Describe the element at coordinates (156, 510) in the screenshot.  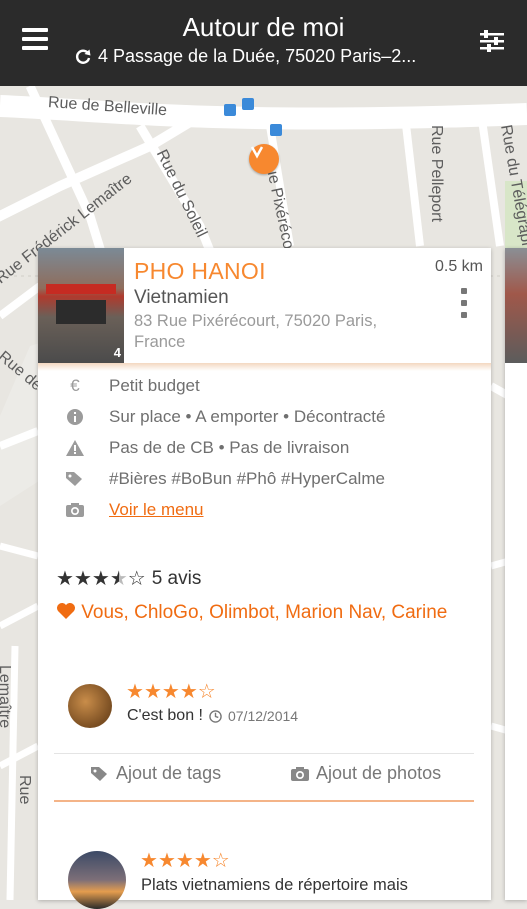
I see `view-menu-link: Voir le menu` at that location.